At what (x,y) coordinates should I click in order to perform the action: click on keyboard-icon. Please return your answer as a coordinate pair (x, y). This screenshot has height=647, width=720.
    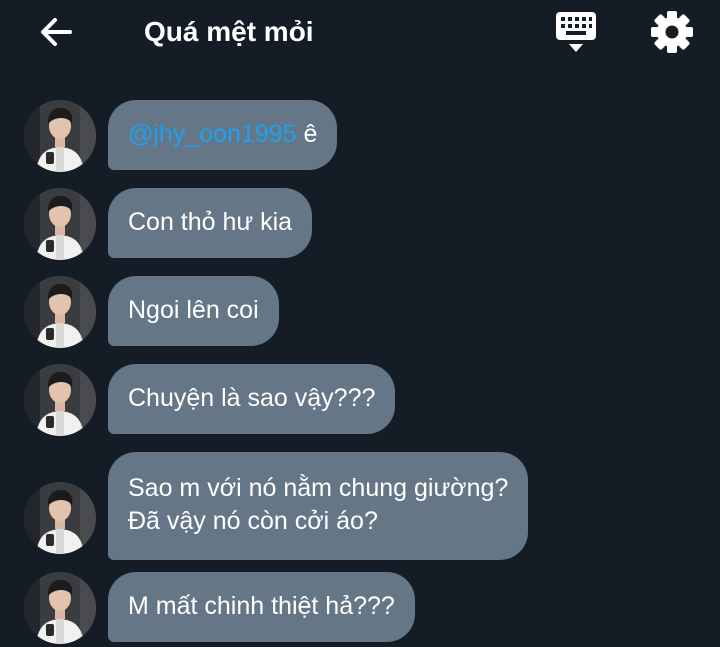
    Looking at the image, I should click on (576, 32).